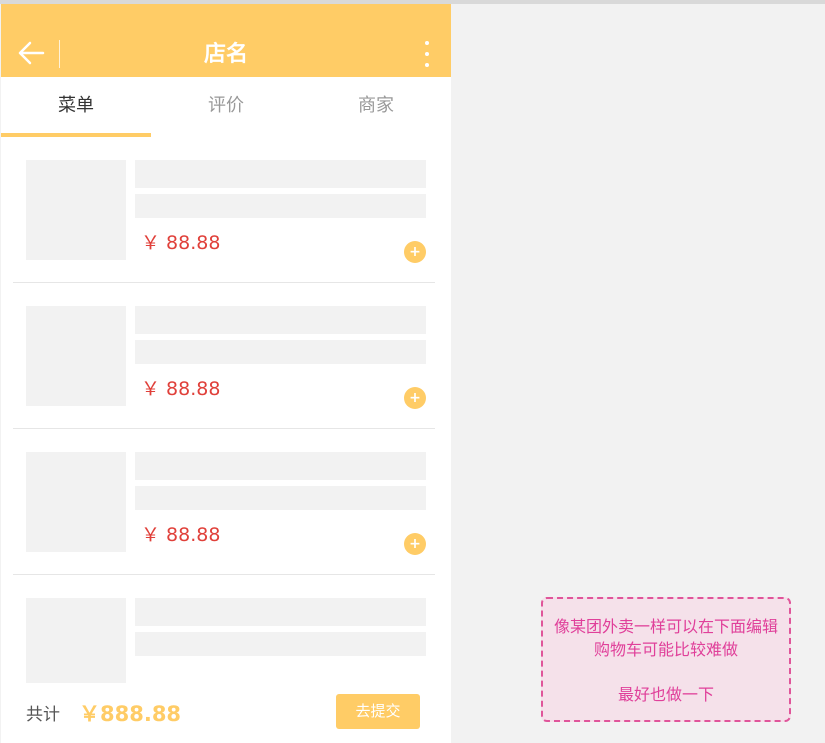  What do you see at coordinates (666, 659) in the screenshot?
I see `annotation-note: 像某团外卖一样可以在下面编辑 购物车可能比较难做 最好也做一下` at bounding box center [666, 659].